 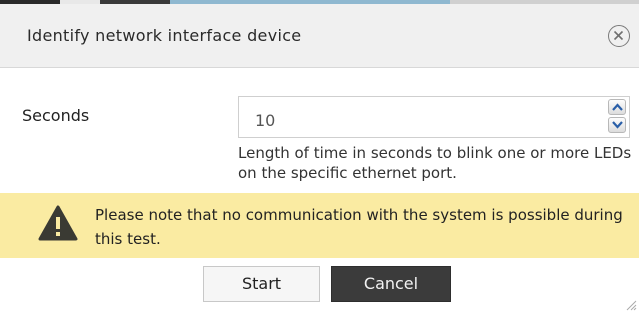 I want to click on increment-button, so click(x=617, y=107).